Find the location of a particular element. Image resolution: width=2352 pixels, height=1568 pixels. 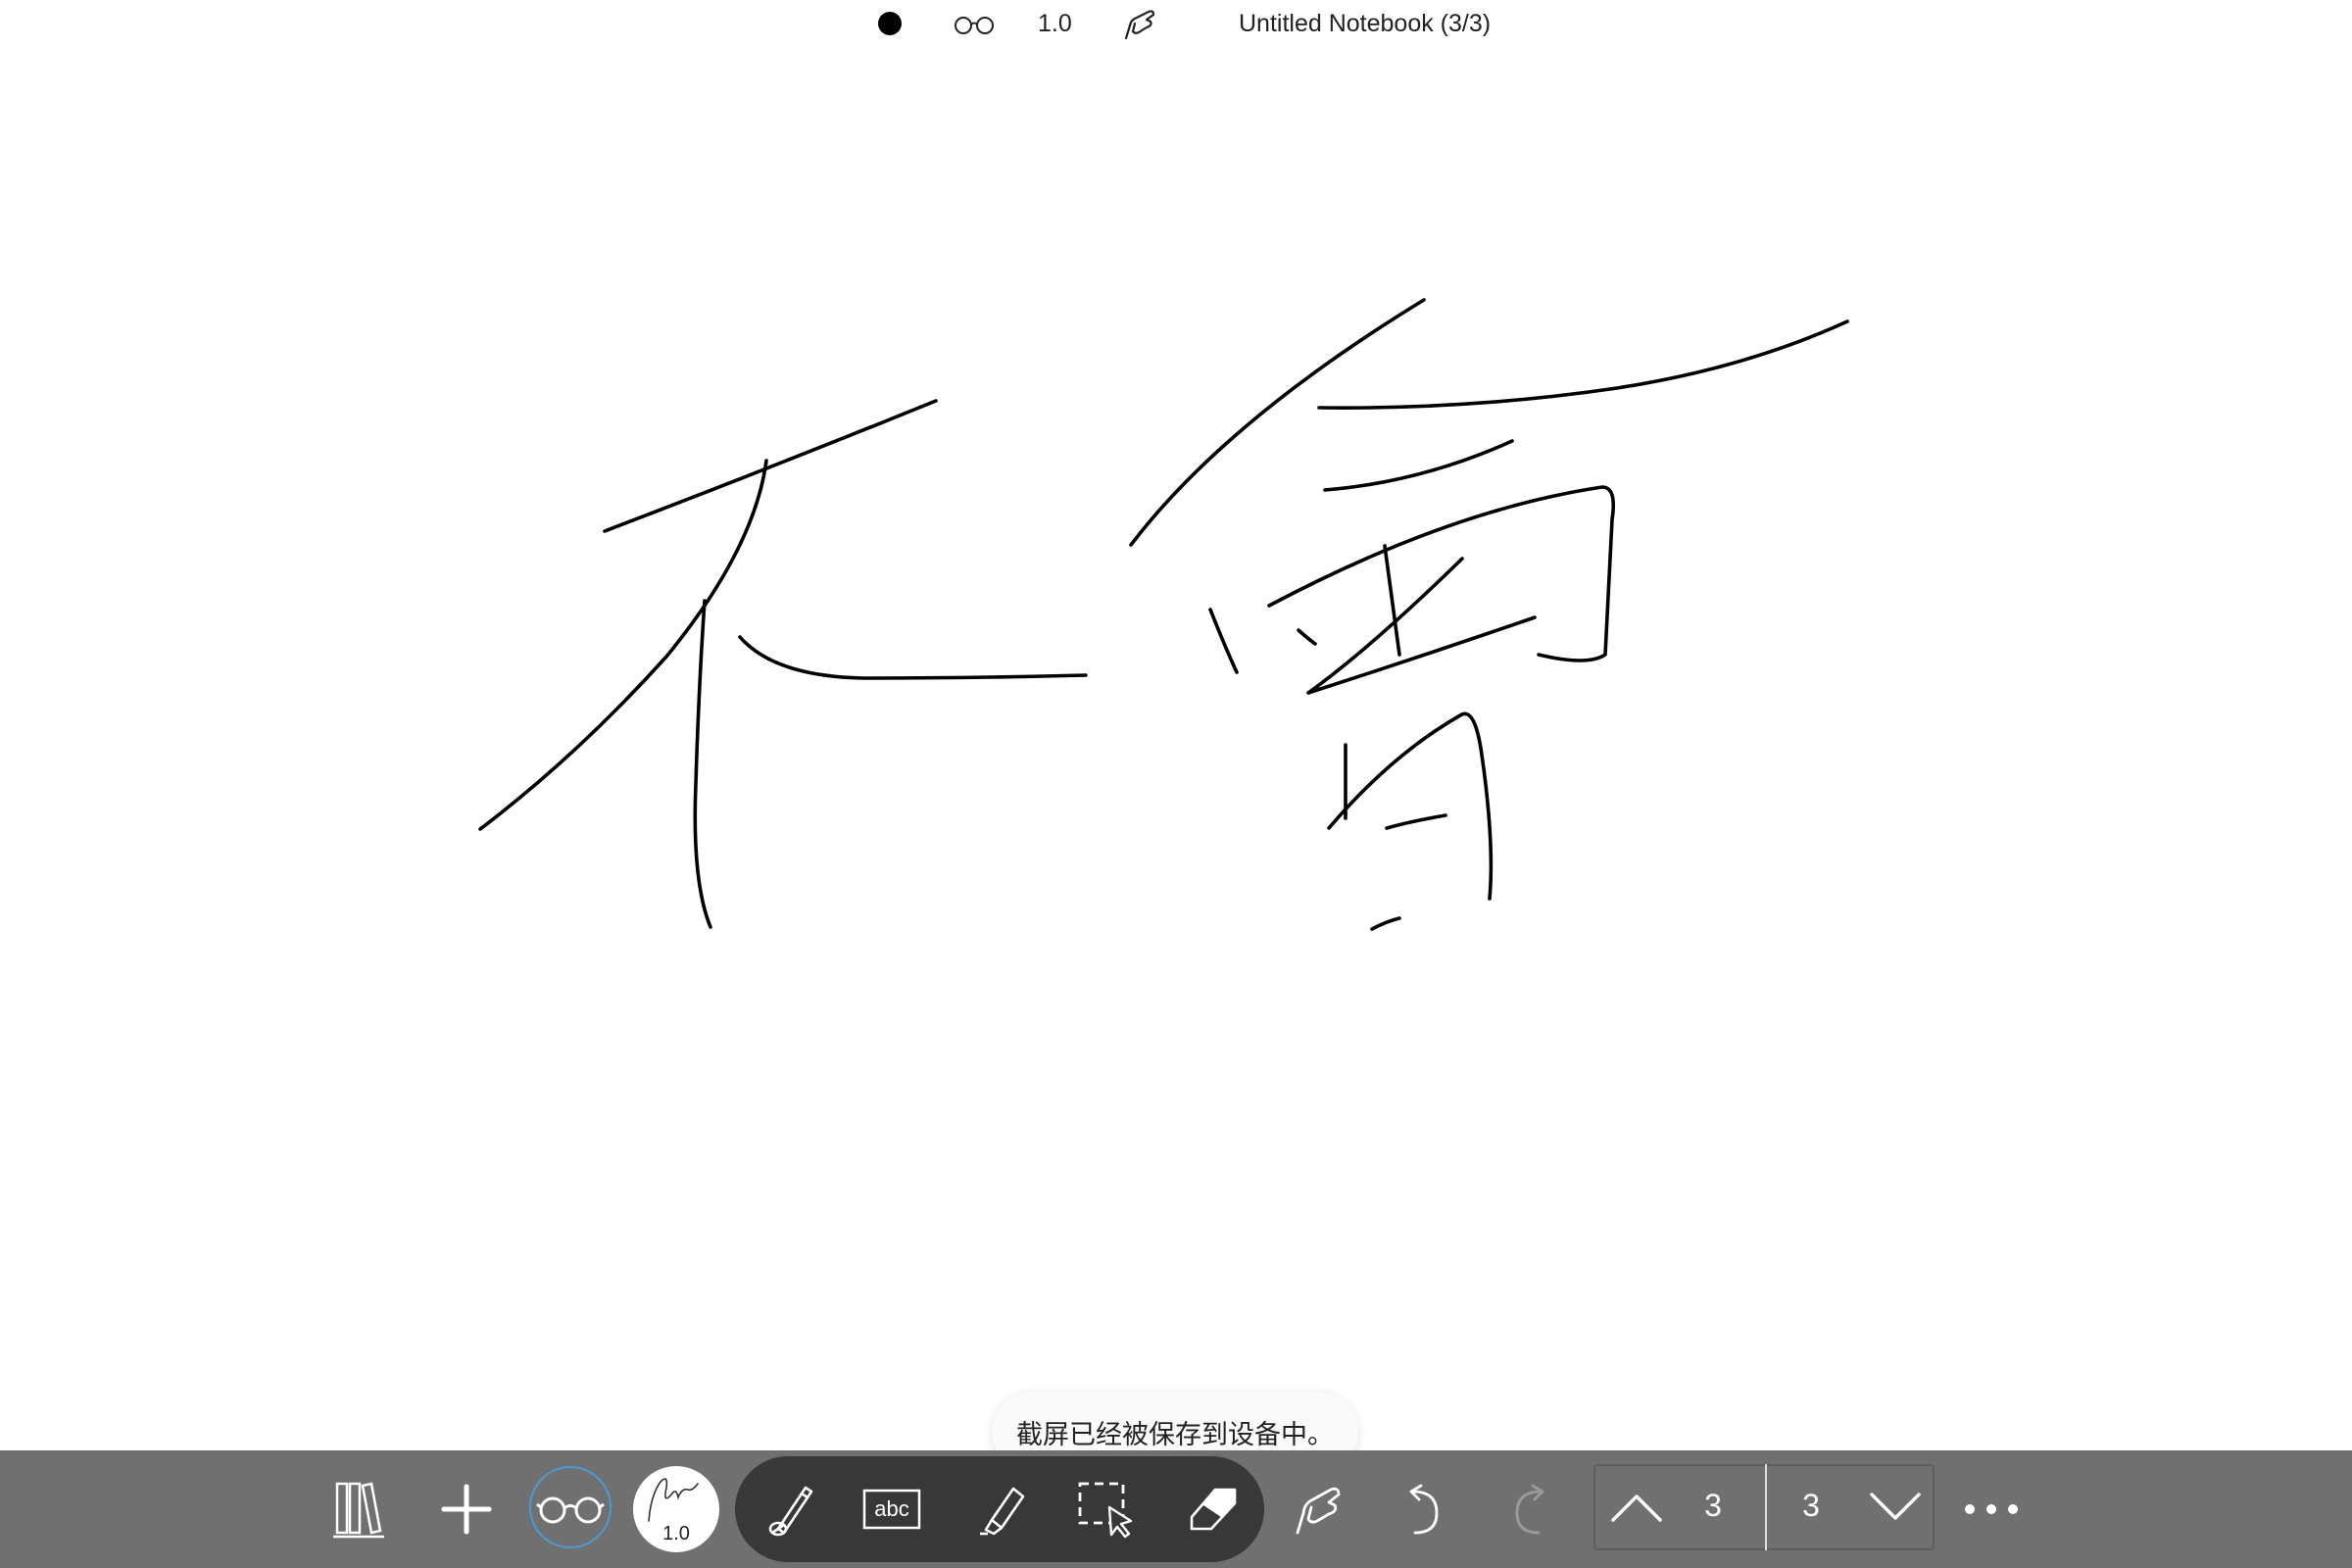

undo-icon is located at coordinates (1421, 1509).